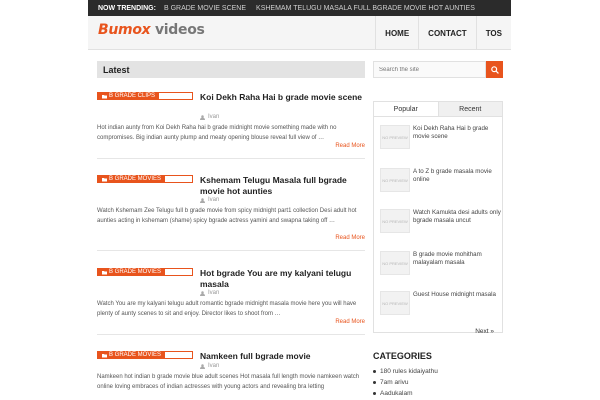 Image resolution: width=600 pixels, height=400 pixels. What do you see at coordinates (396, 393) in the screenshot?
I see `category-link: Aadukalam` at bounding box center [396, 393].